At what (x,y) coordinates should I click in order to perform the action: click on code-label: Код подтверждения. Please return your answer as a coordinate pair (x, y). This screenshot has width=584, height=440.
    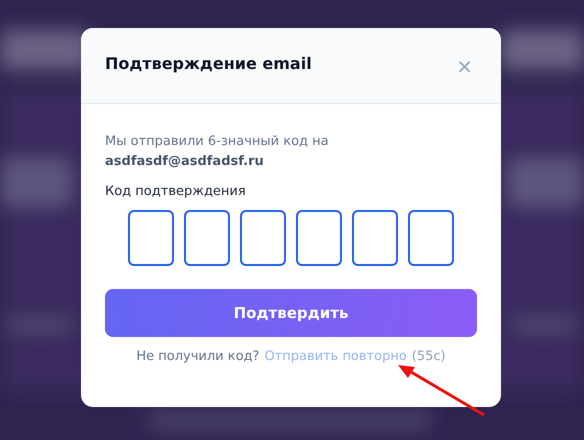
    Looking at the image, I should click on (176, 192).